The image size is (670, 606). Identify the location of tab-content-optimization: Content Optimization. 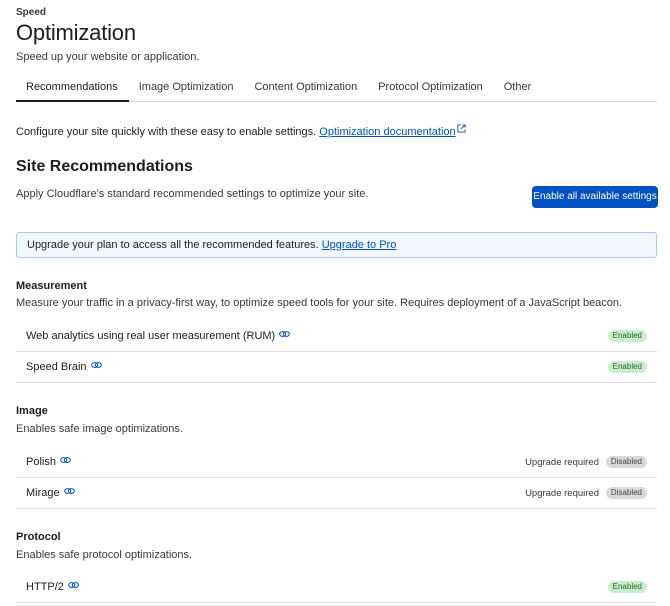
(306, 88).